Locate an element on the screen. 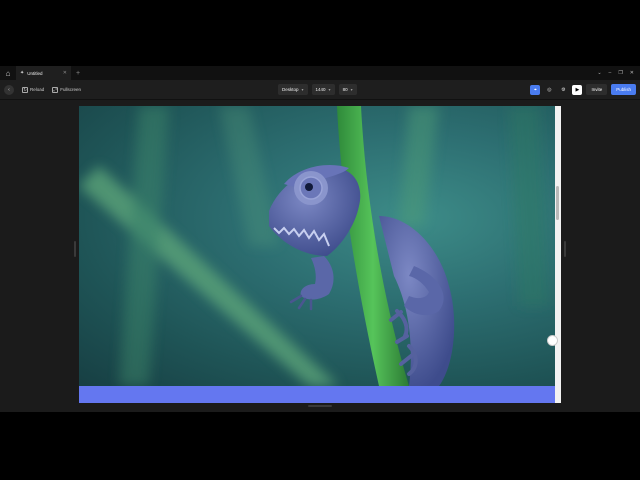  globe-button: ◎ is located at coordinates (549, 90).